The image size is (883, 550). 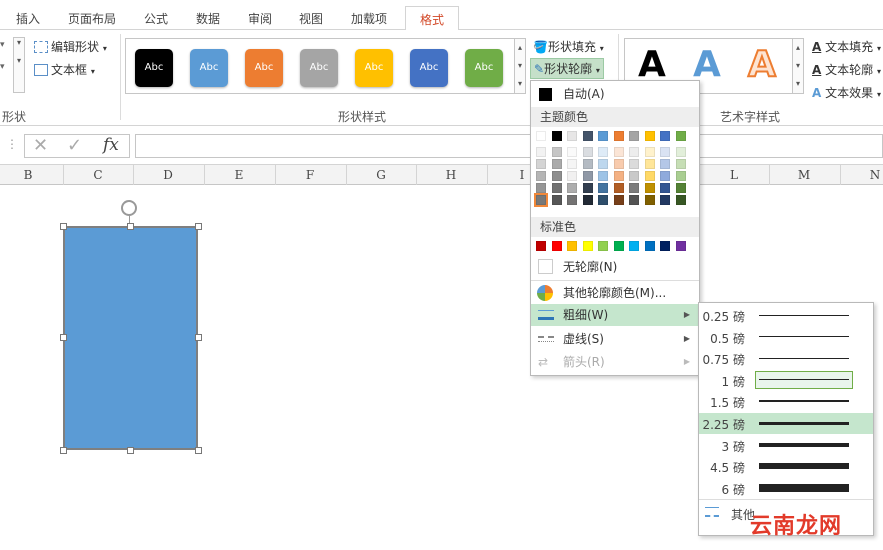 I want to click on formula-input, so click(x=509, y=146).